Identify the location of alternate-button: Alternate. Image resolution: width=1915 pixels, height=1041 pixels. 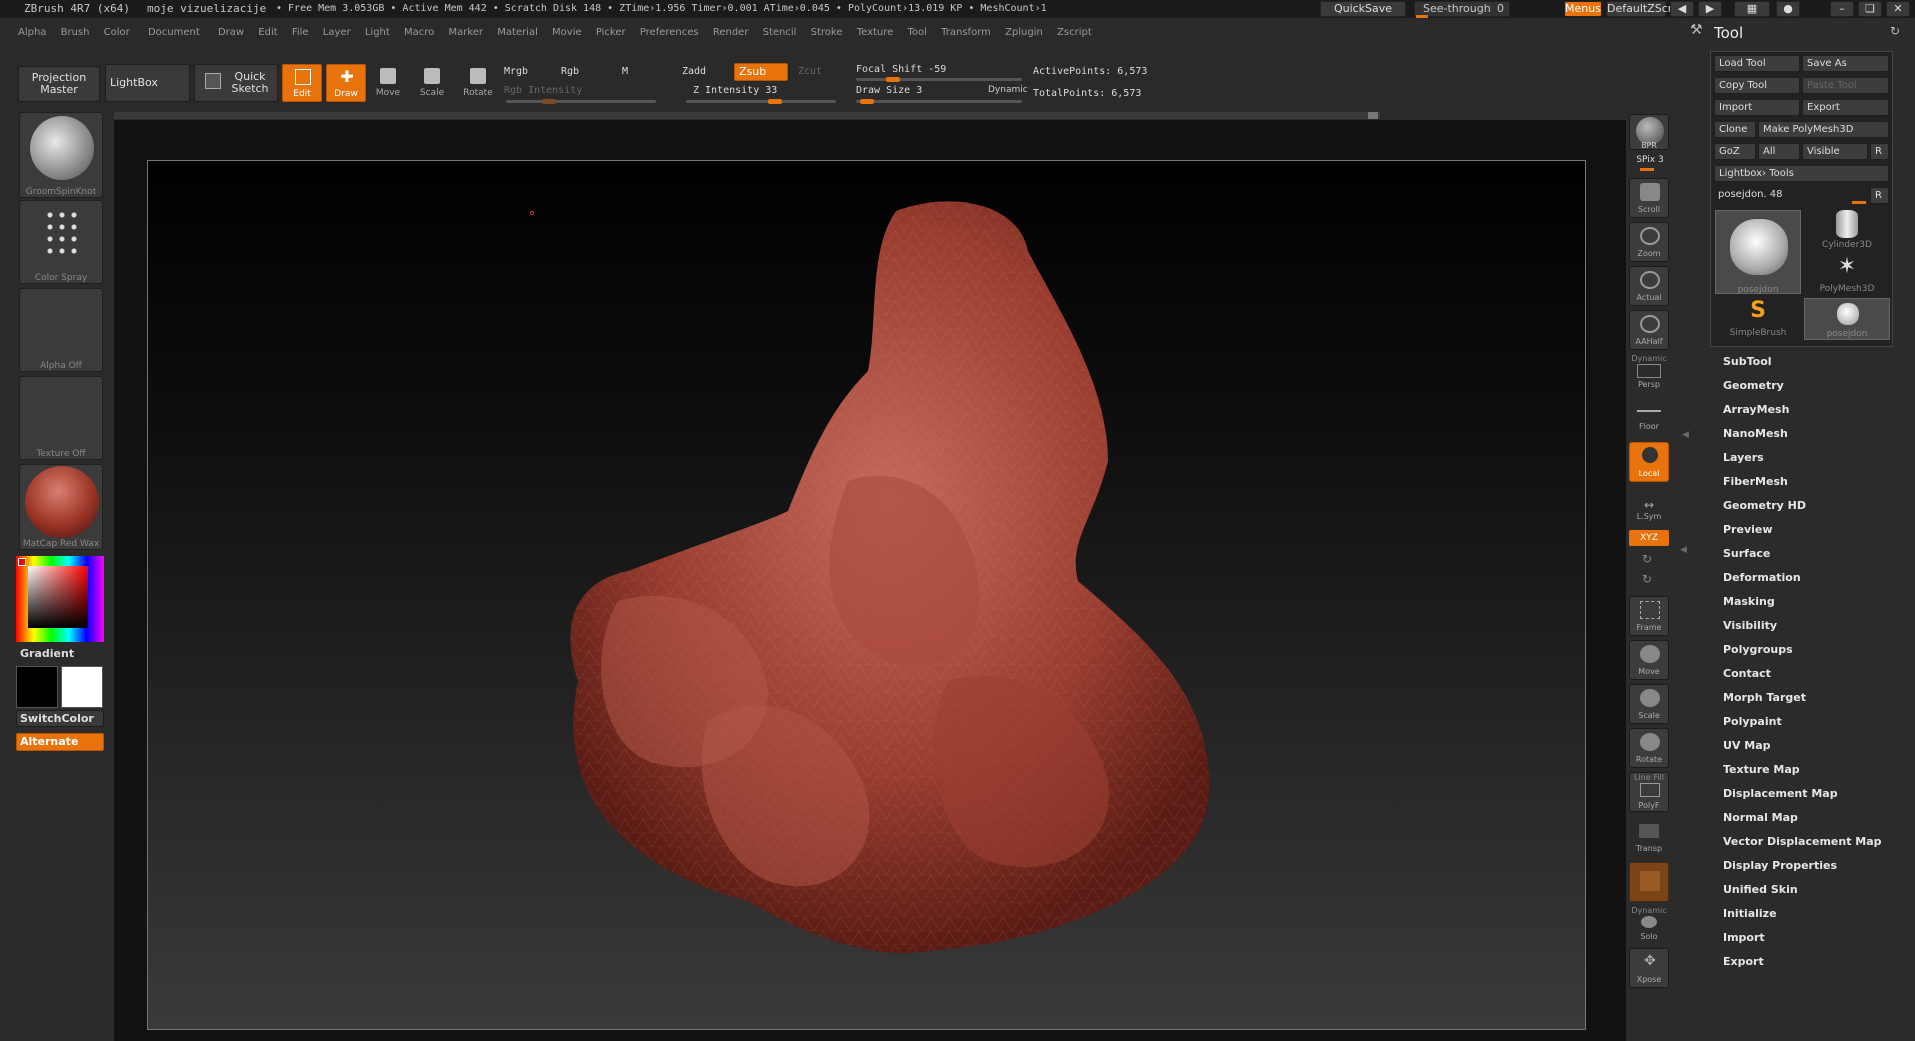
(60, 742).